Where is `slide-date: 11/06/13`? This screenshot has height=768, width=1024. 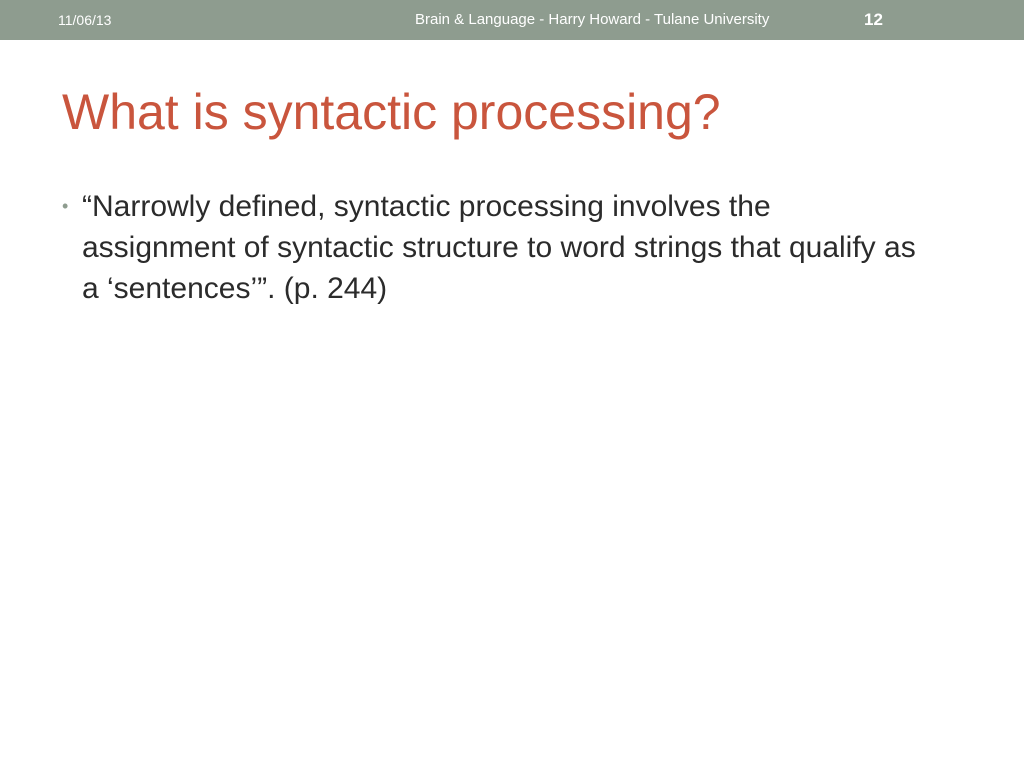 slide-date: 11/06/13 is located at coordinates (85, 20).